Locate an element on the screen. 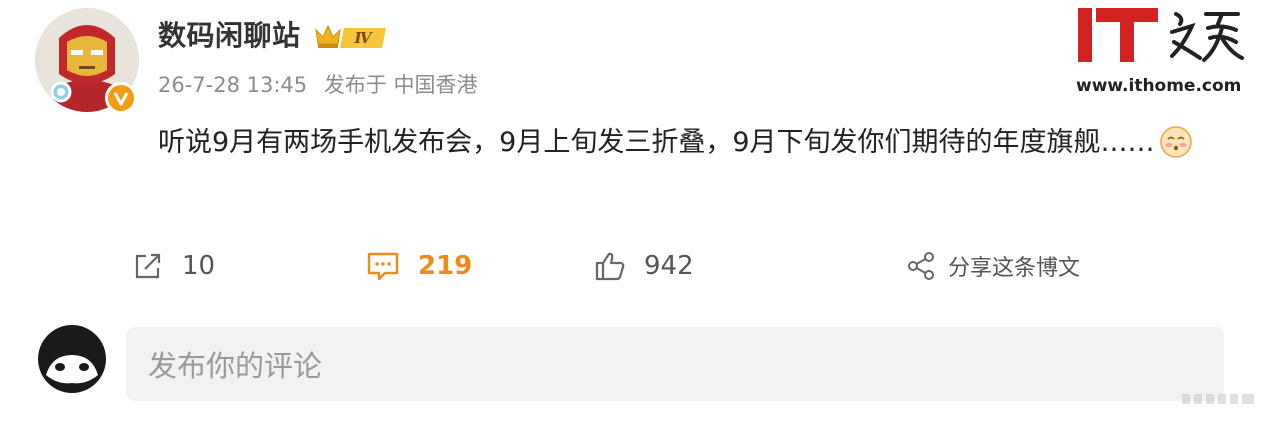 This screenshot has width=1264, height=428. post-location: 发布于 中国香港 is located at coordinates (400, 85).